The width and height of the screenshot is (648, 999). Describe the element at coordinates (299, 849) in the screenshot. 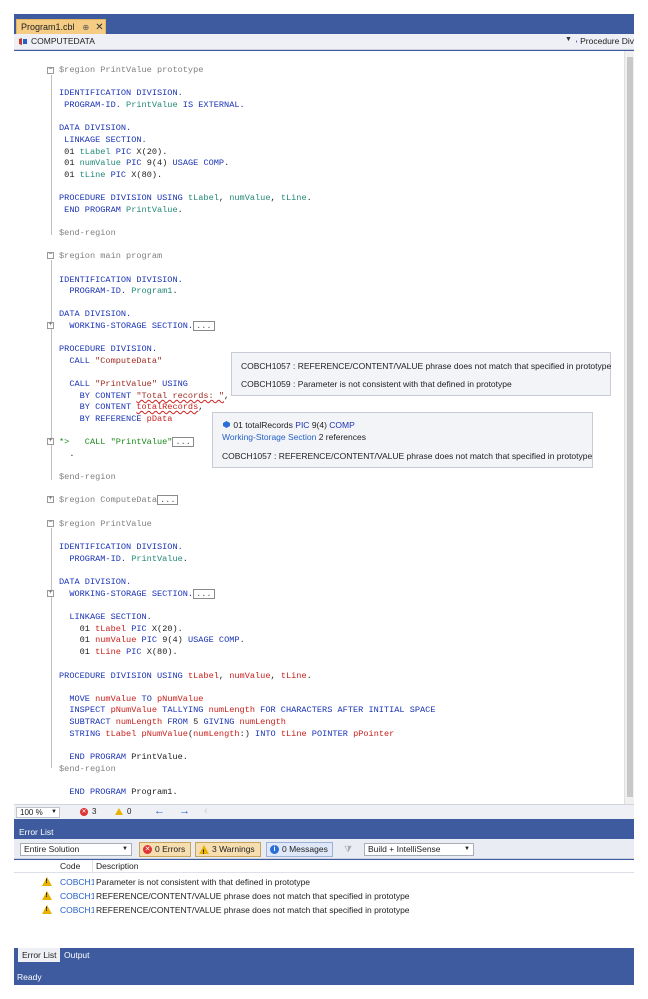

I see `messages-filter-button: i 0 Messages` at that location.